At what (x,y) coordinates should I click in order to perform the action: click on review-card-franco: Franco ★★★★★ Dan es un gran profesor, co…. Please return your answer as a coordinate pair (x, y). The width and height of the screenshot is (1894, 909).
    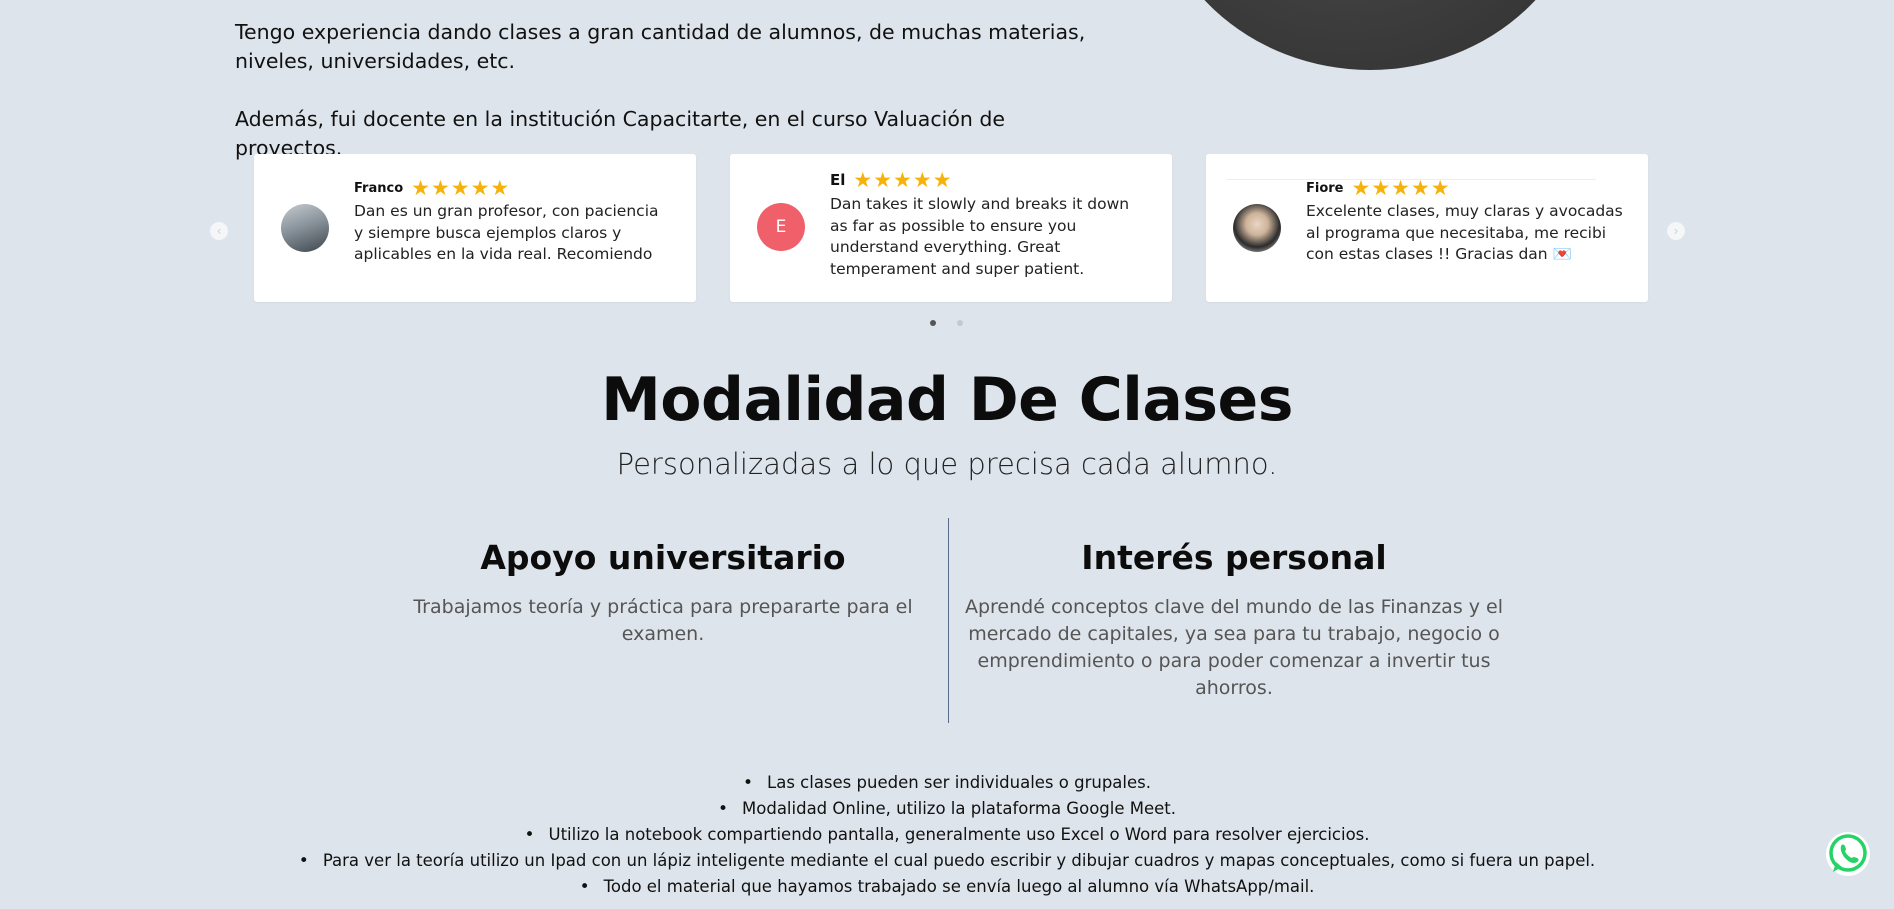
    Looking at the image, I should click on (475, 228).